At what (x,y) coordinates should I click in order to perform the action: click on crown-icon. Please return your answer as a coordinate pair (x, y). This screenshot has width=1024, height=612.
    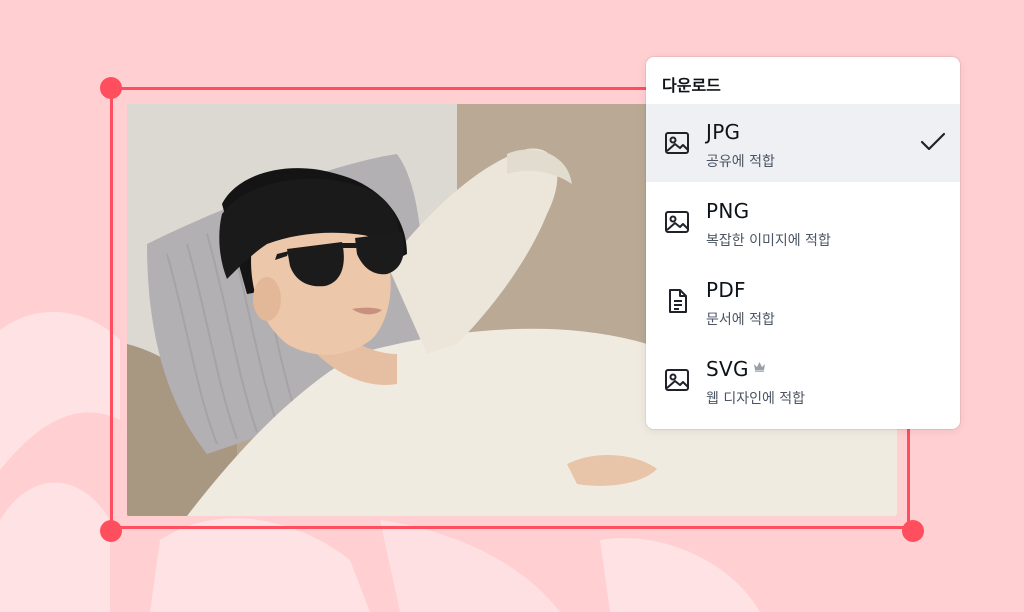
    Looking at the image, I should click on (759, 367).